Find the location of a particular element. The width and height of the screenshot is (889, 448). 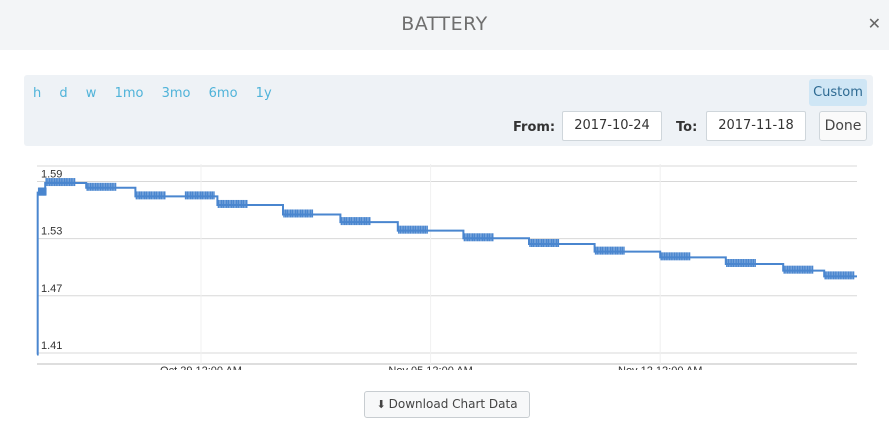

from-date-input: 2017-10-24 is located at coordinates (612, 126).